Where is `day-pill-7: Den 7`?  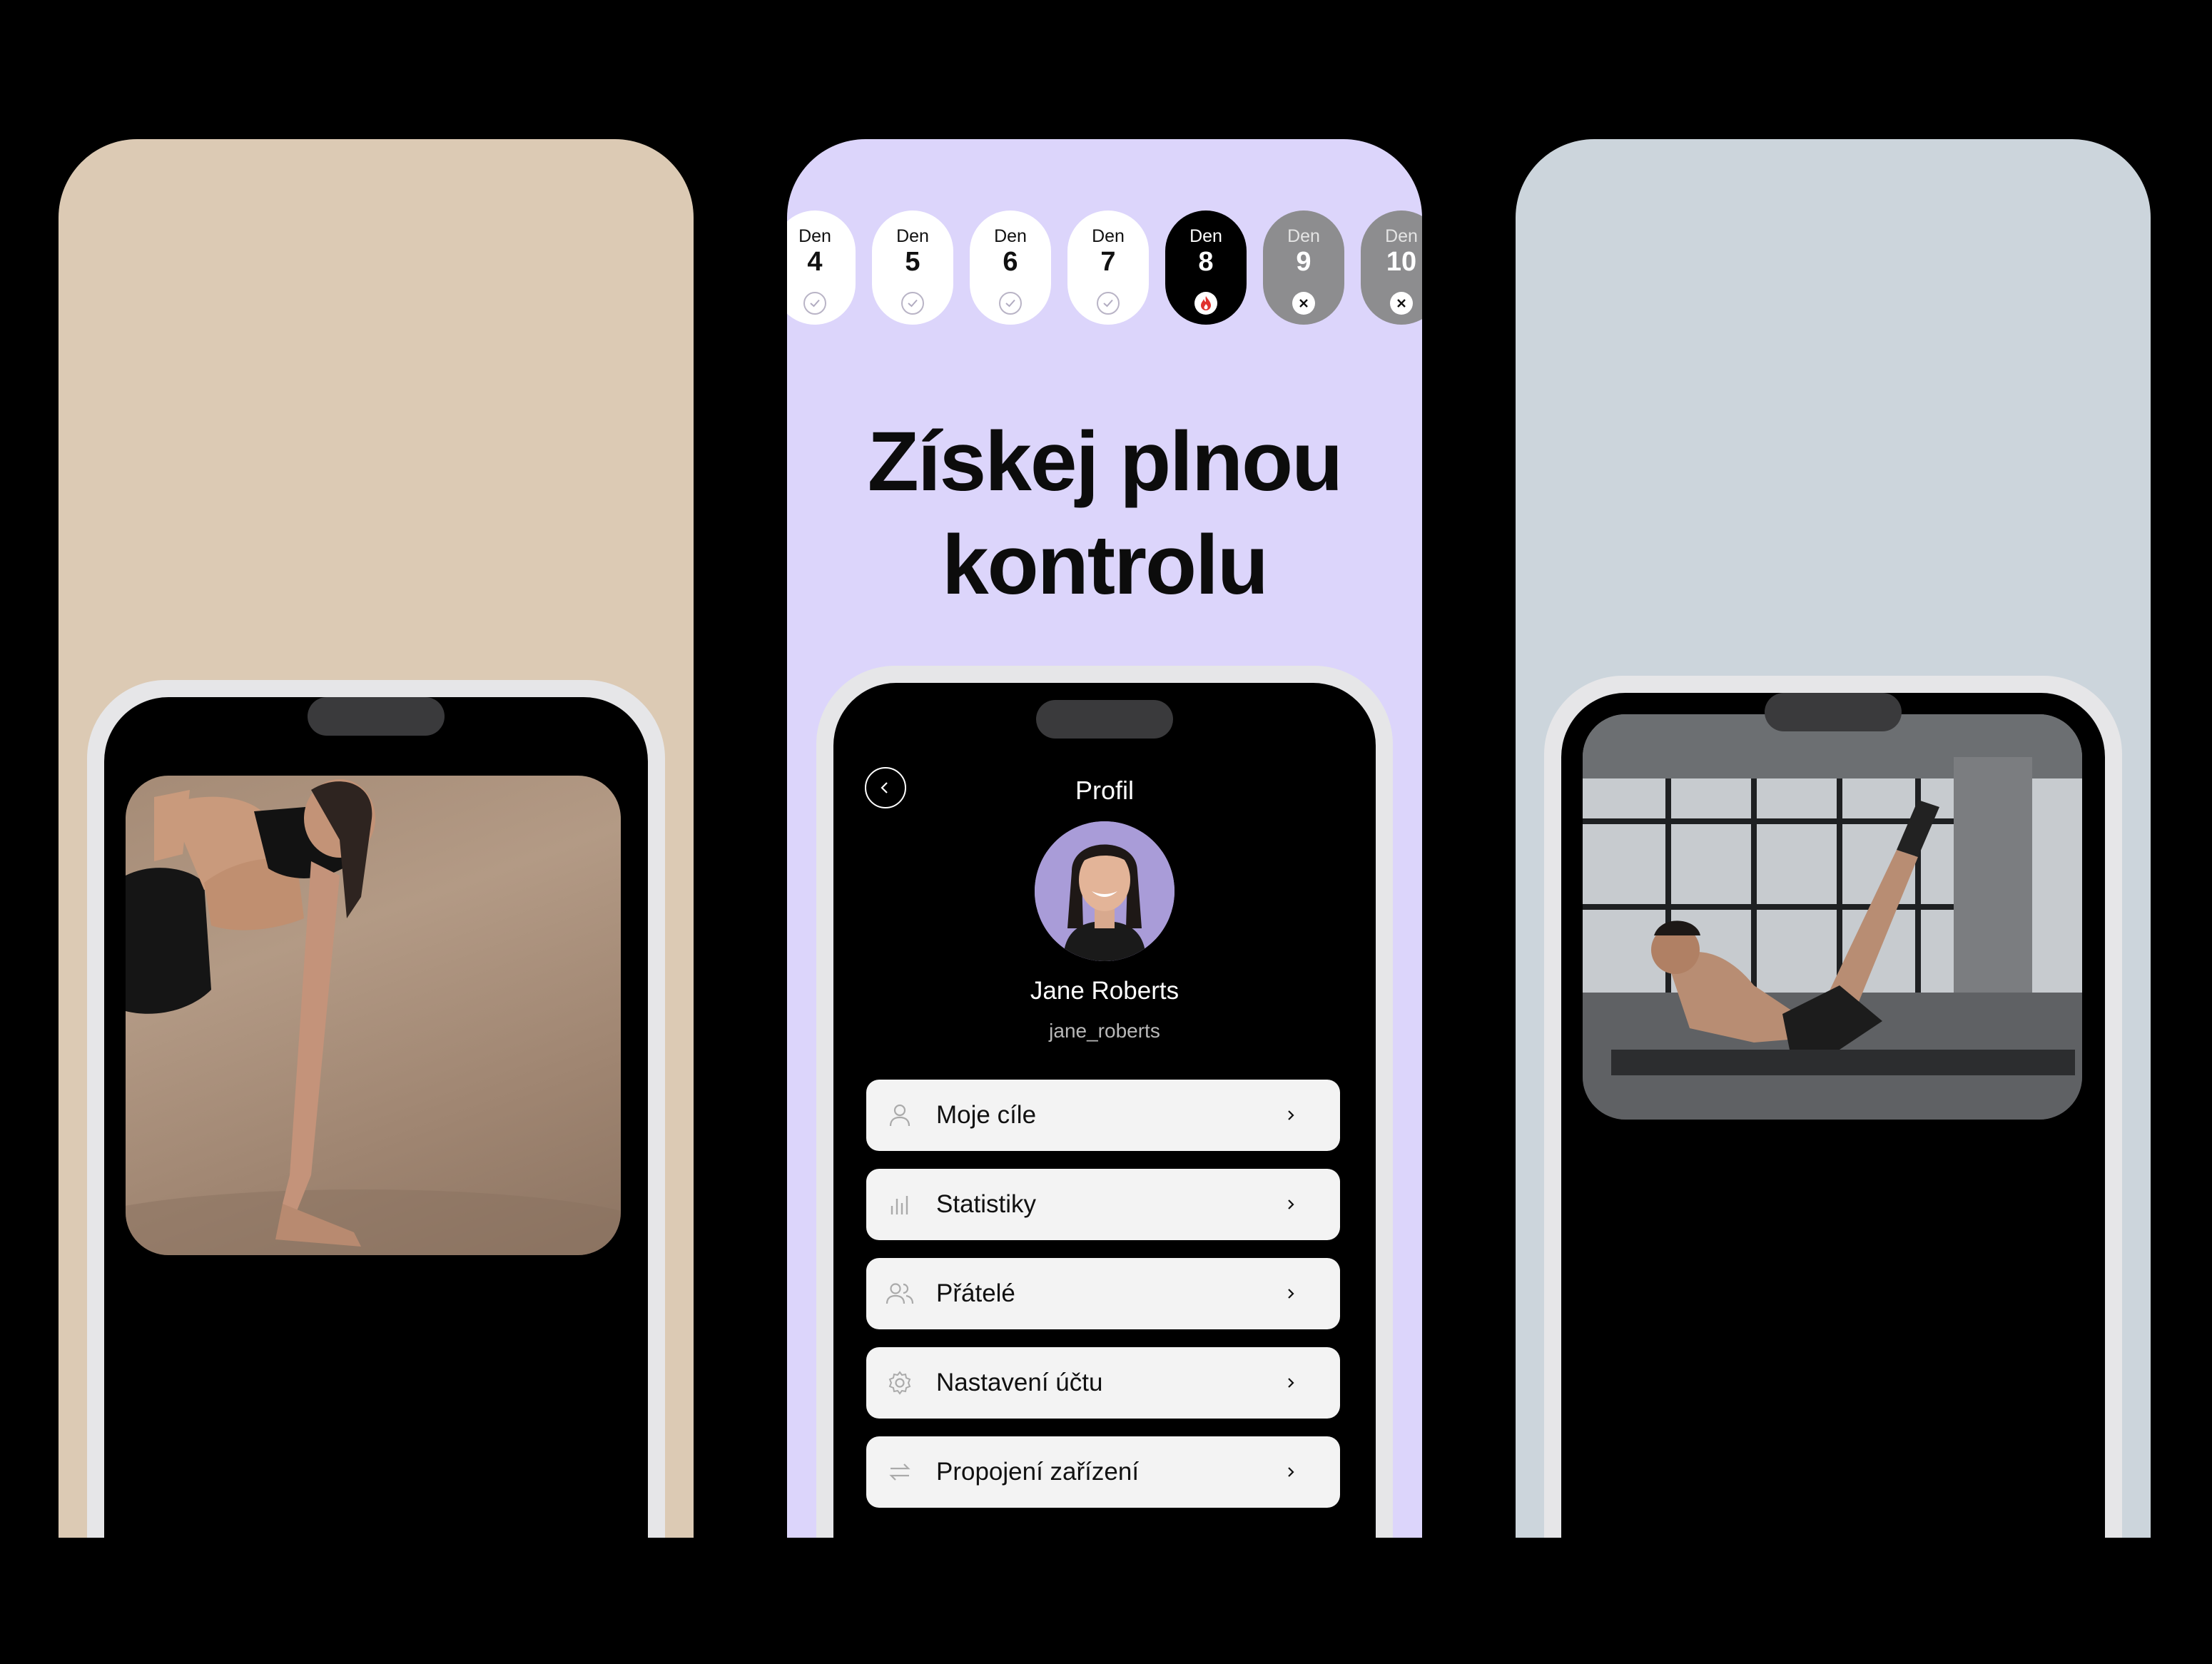 day-pill-7: Den 7 is located at coordinates (1108, 267).